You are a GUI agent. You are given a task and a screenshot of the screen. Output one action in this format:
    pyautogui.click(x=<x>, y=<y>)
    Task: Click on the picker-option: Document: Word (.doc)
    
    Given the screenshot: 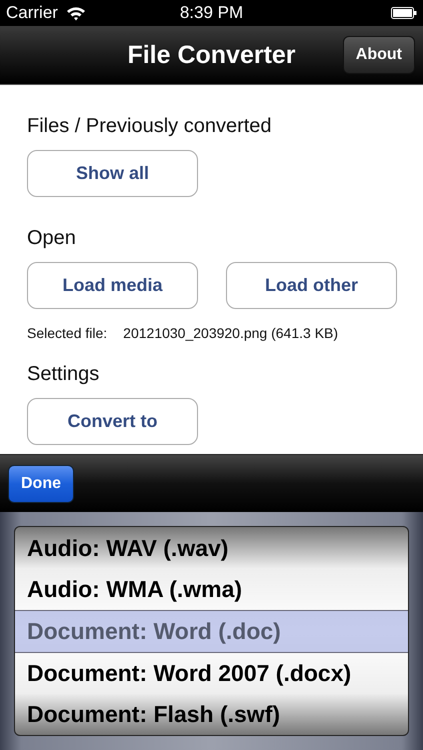 What is the action you would take?
    pyautogui.click(x=211, y=631)
    